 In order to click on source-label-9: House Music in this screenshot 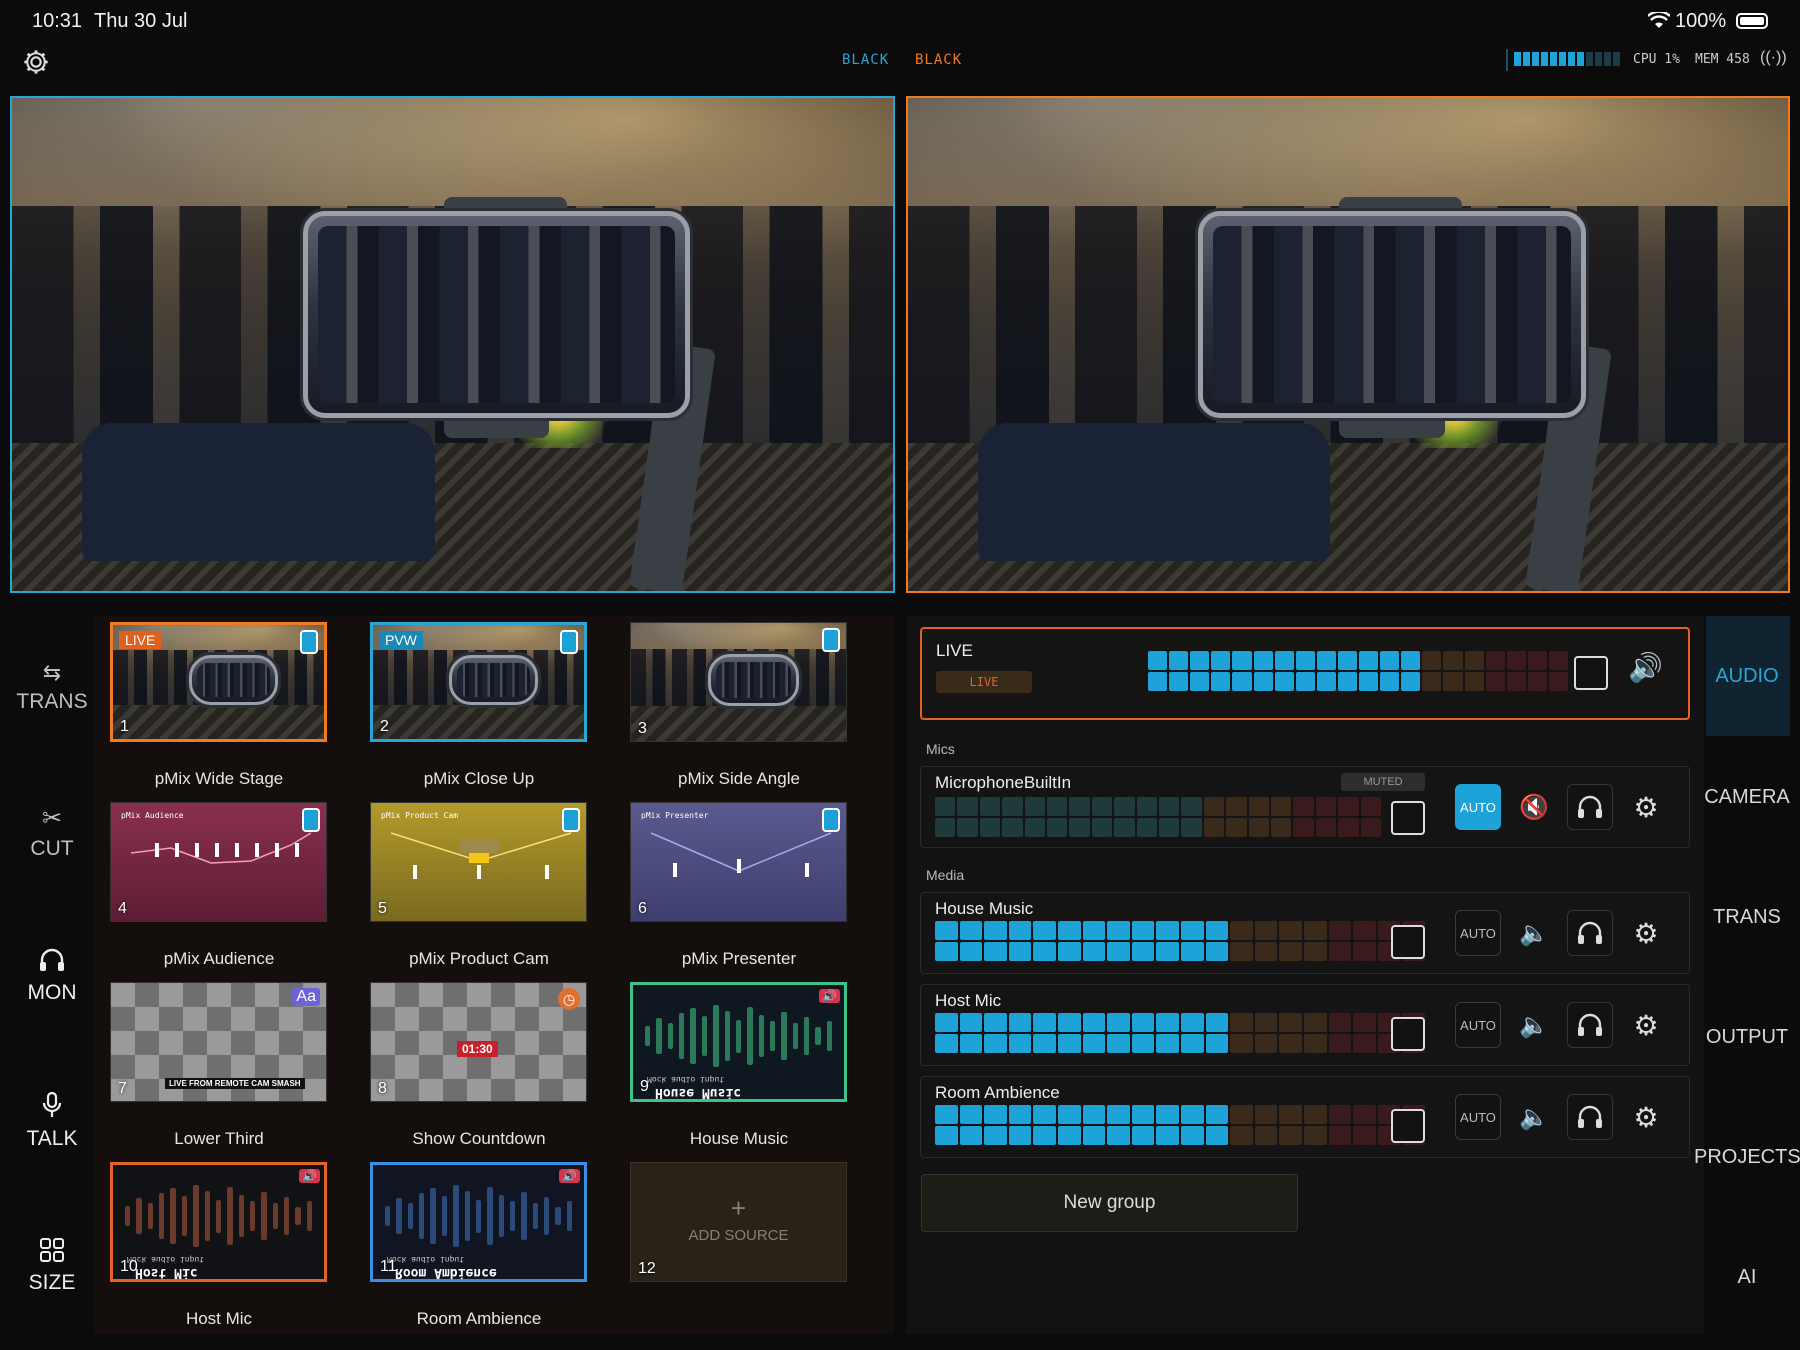, I will do `click(739, 1138)`.